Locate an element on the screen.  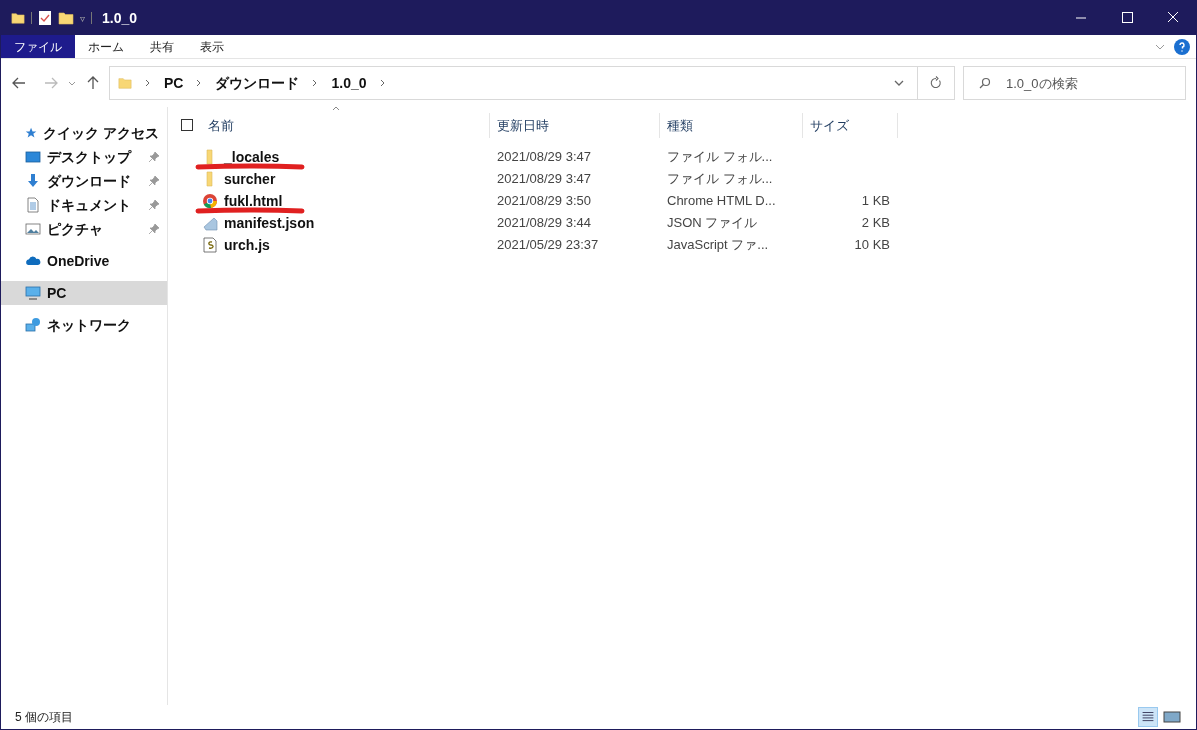
file-name: _locales is located at coordinates (252, 157).